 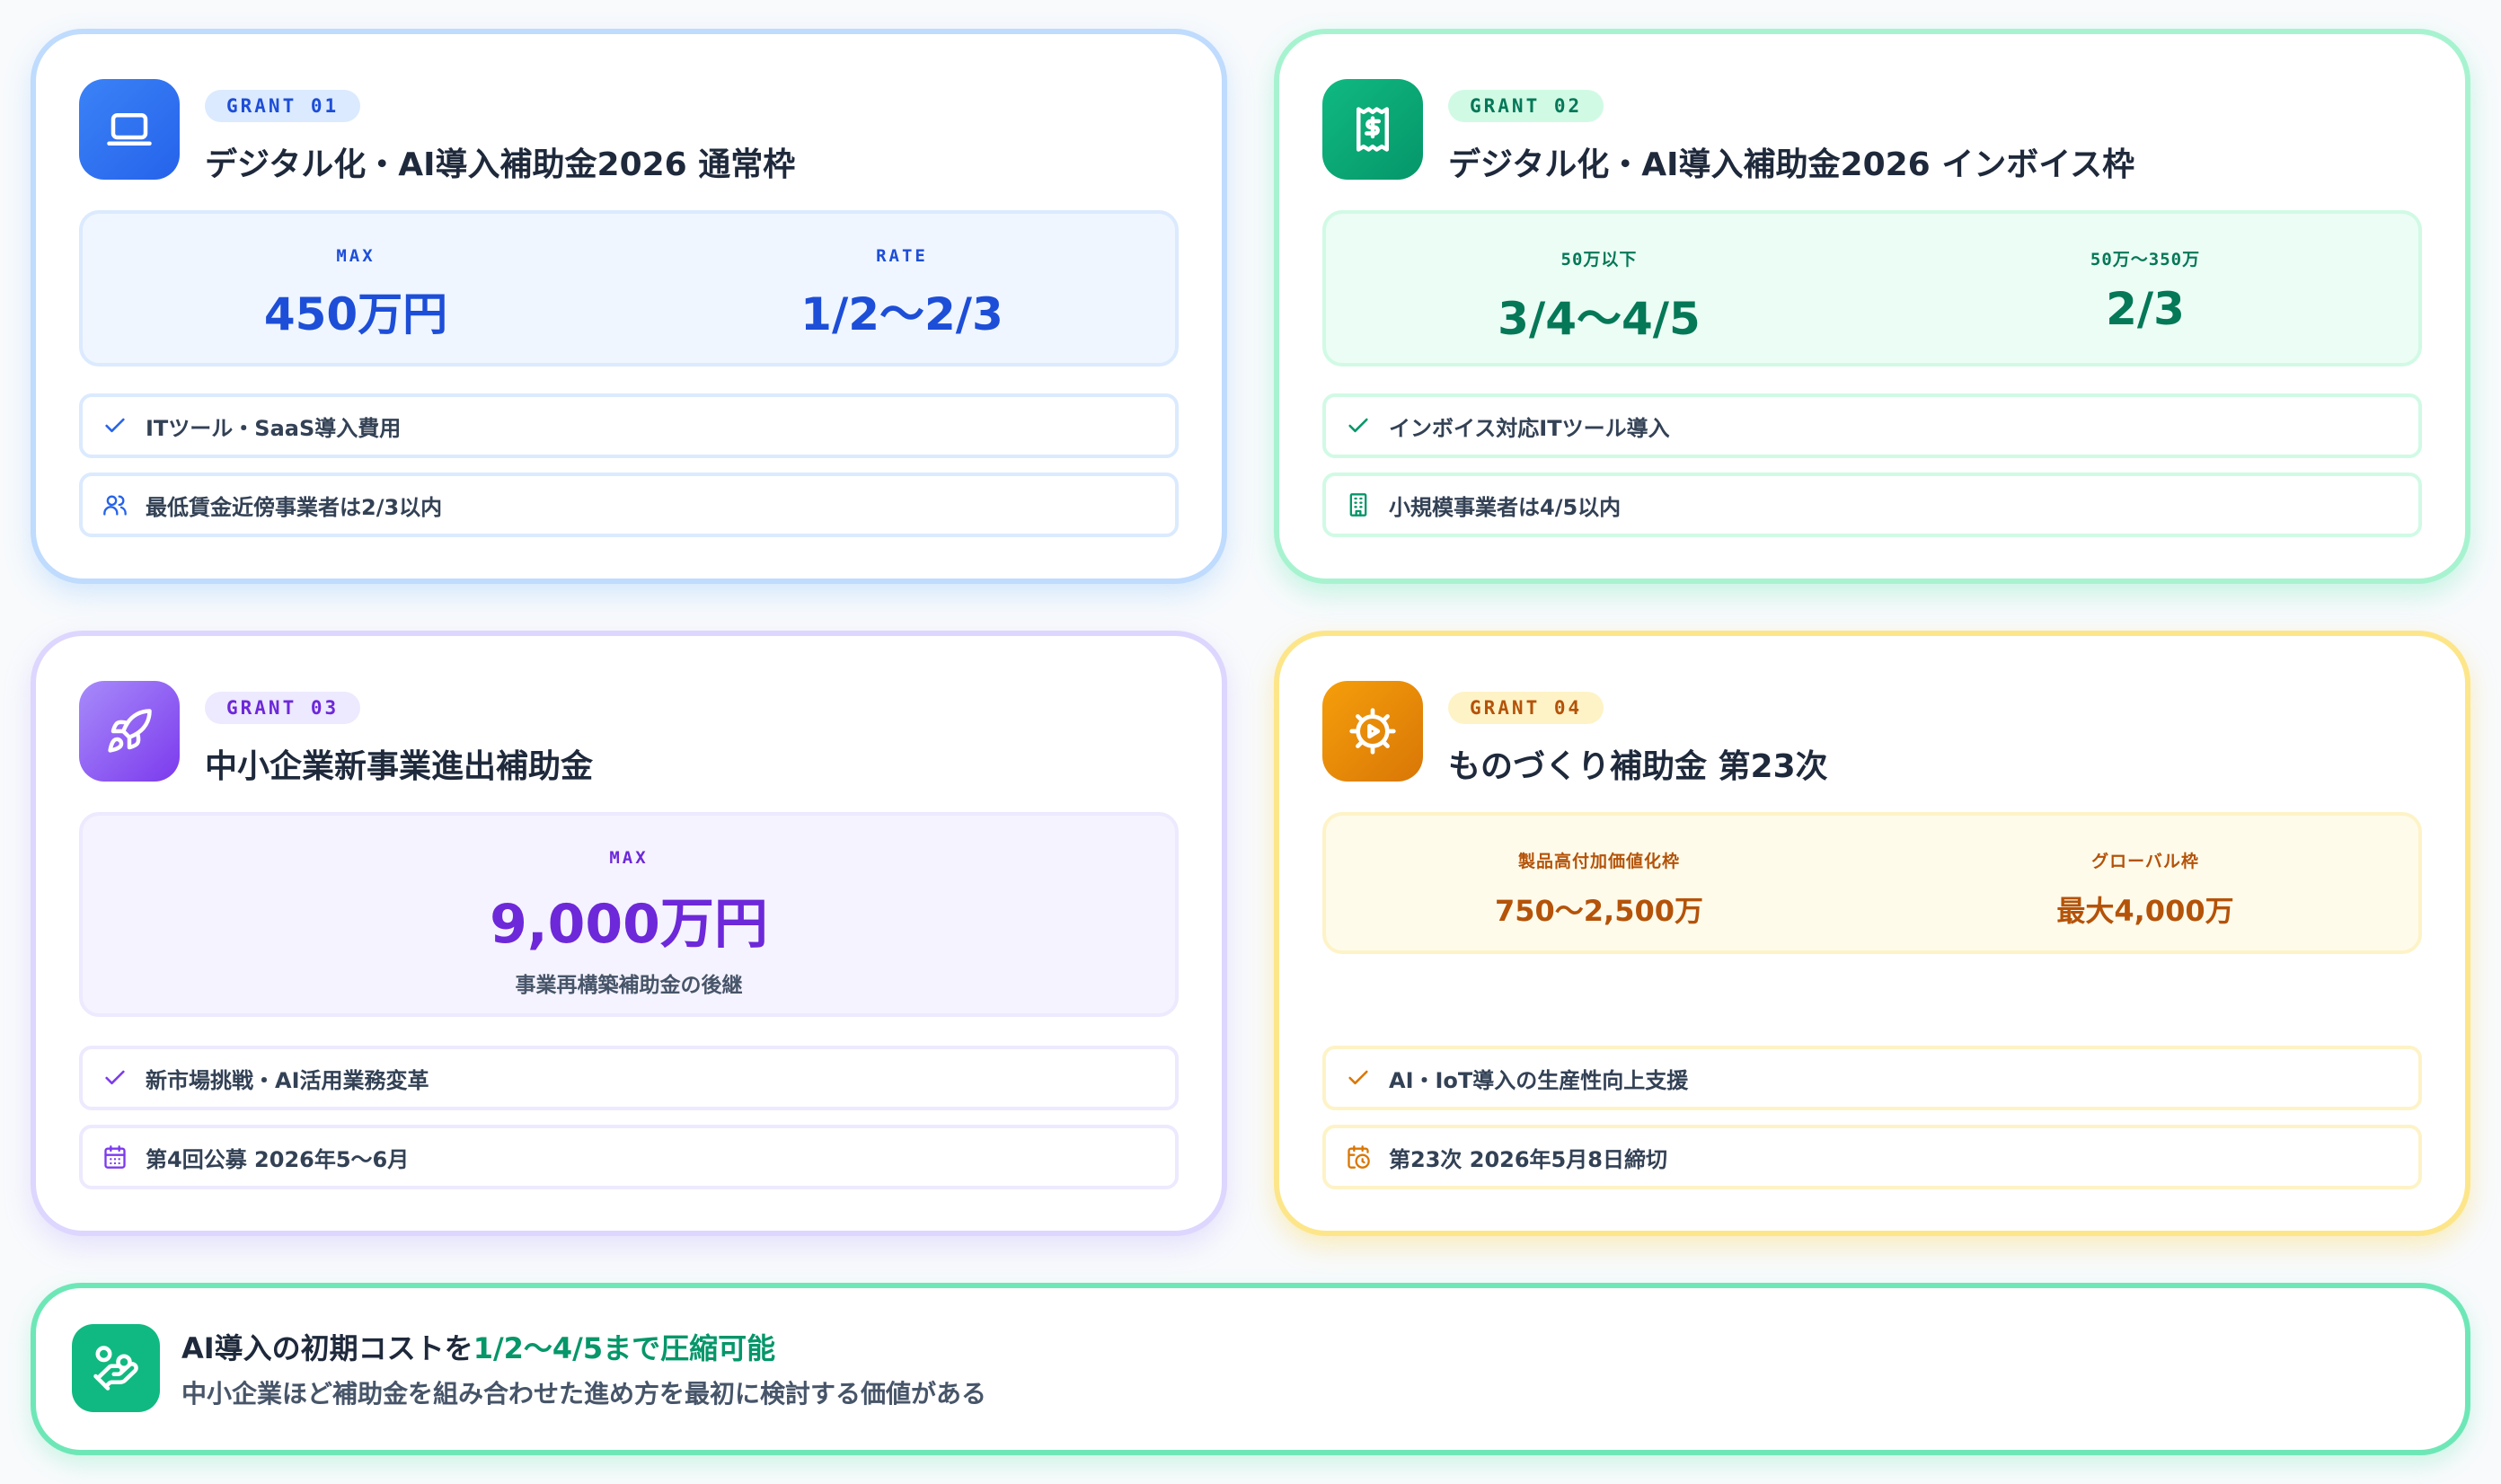 I want to click on stat-max: MAX 9,000万円 事業再構築補助金の後継, so click(x=629, y=914).